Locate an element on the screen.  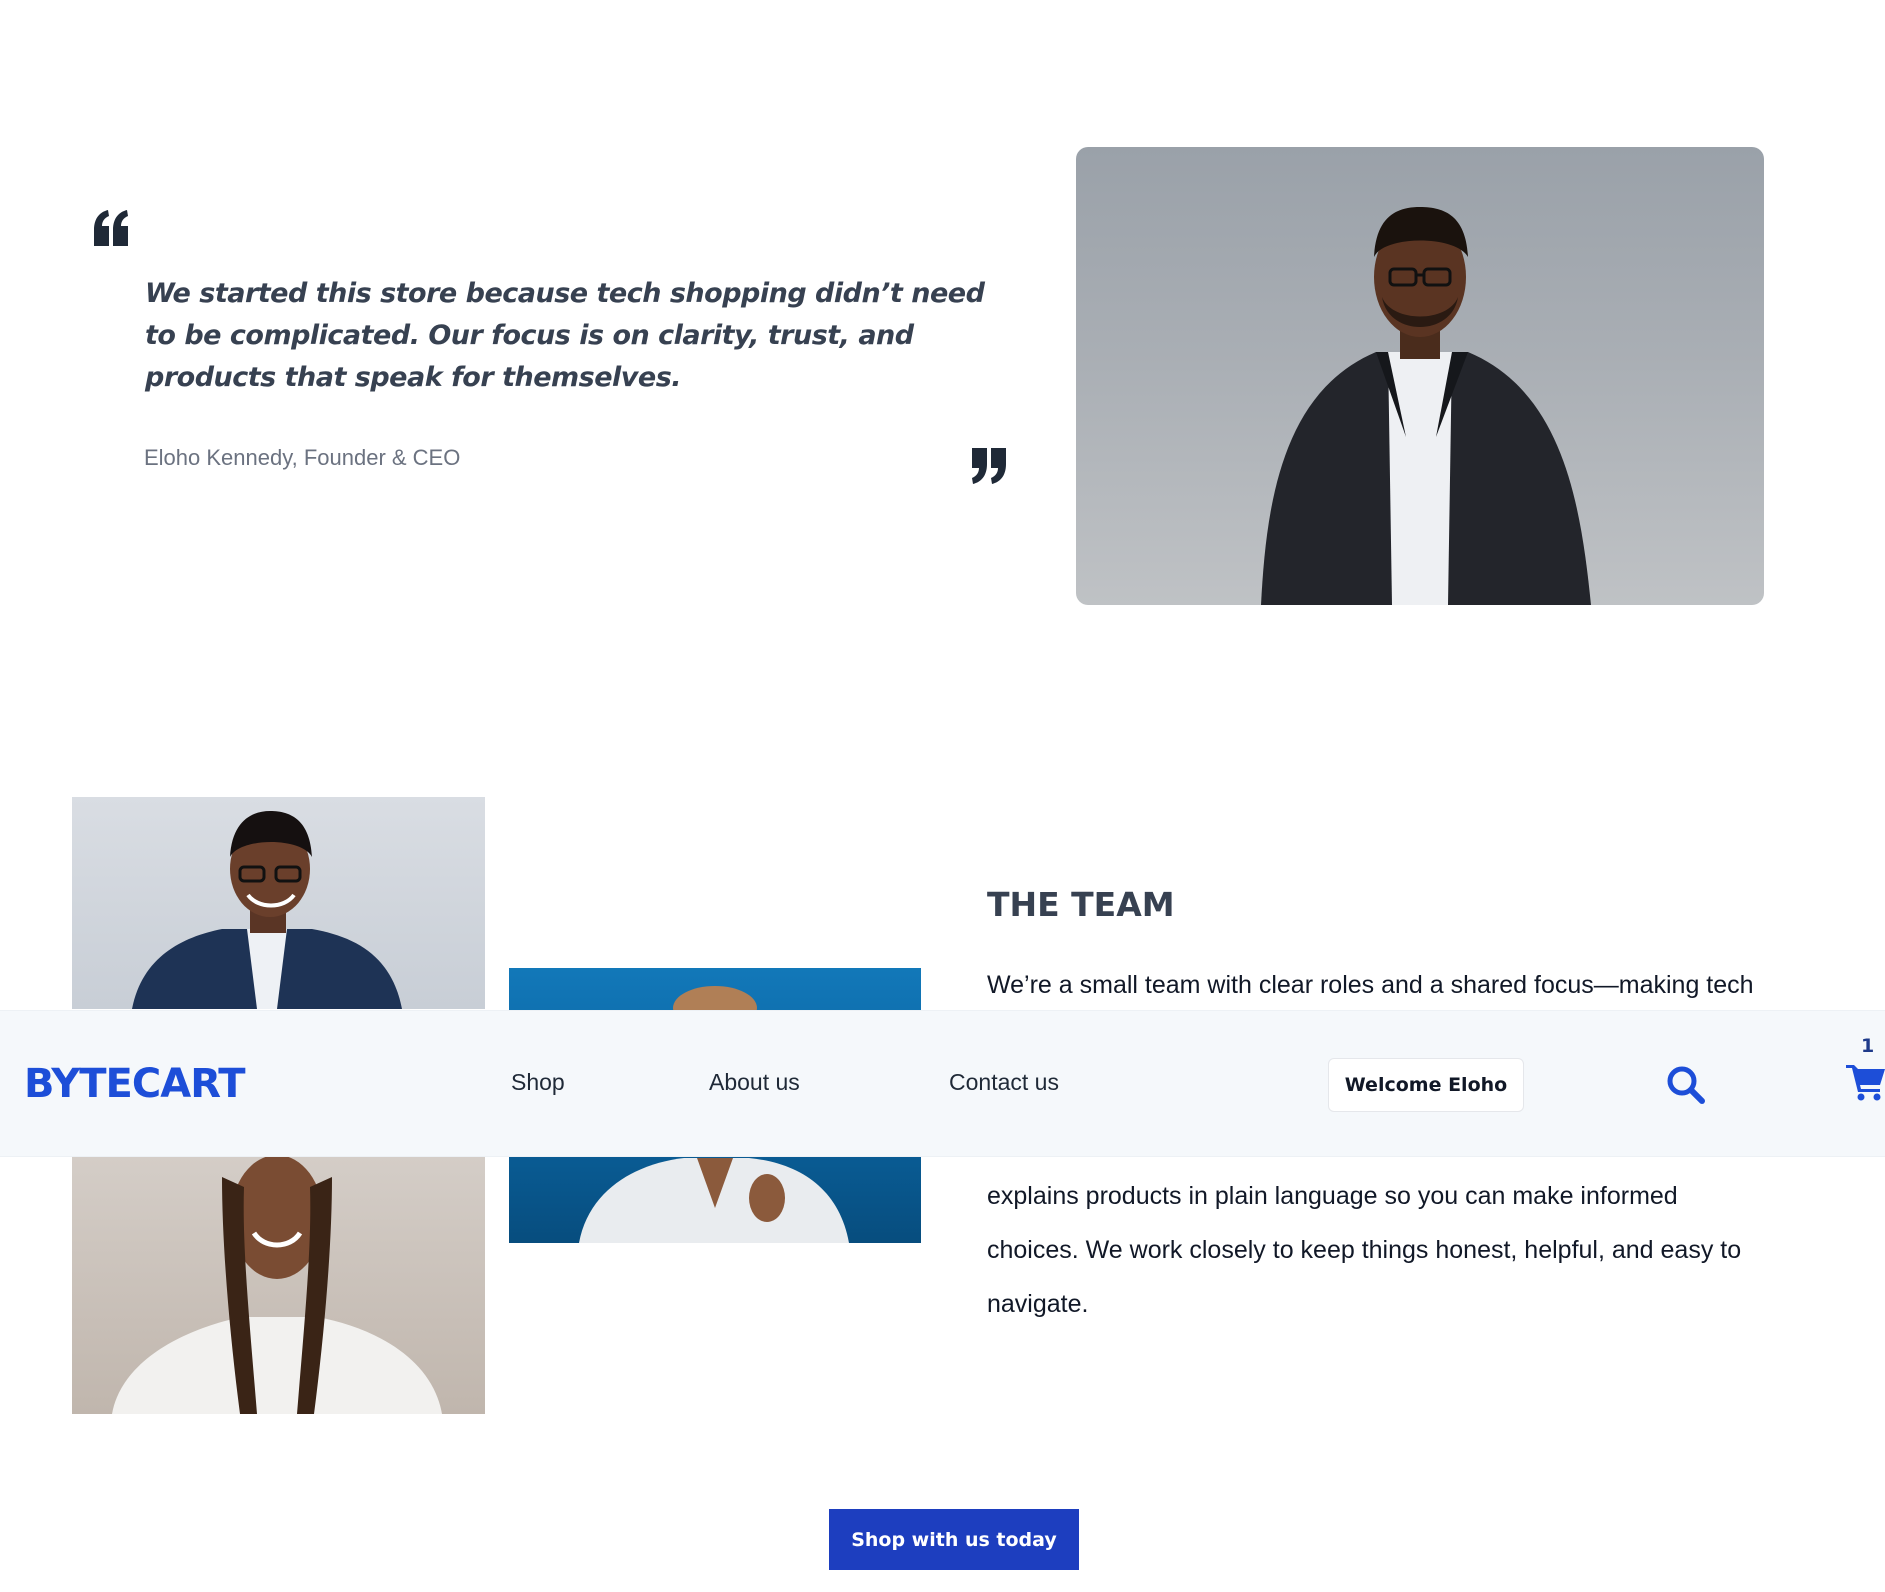
welcome-user-button: Welcome Eloho is located at coordinates (1426, 1085).